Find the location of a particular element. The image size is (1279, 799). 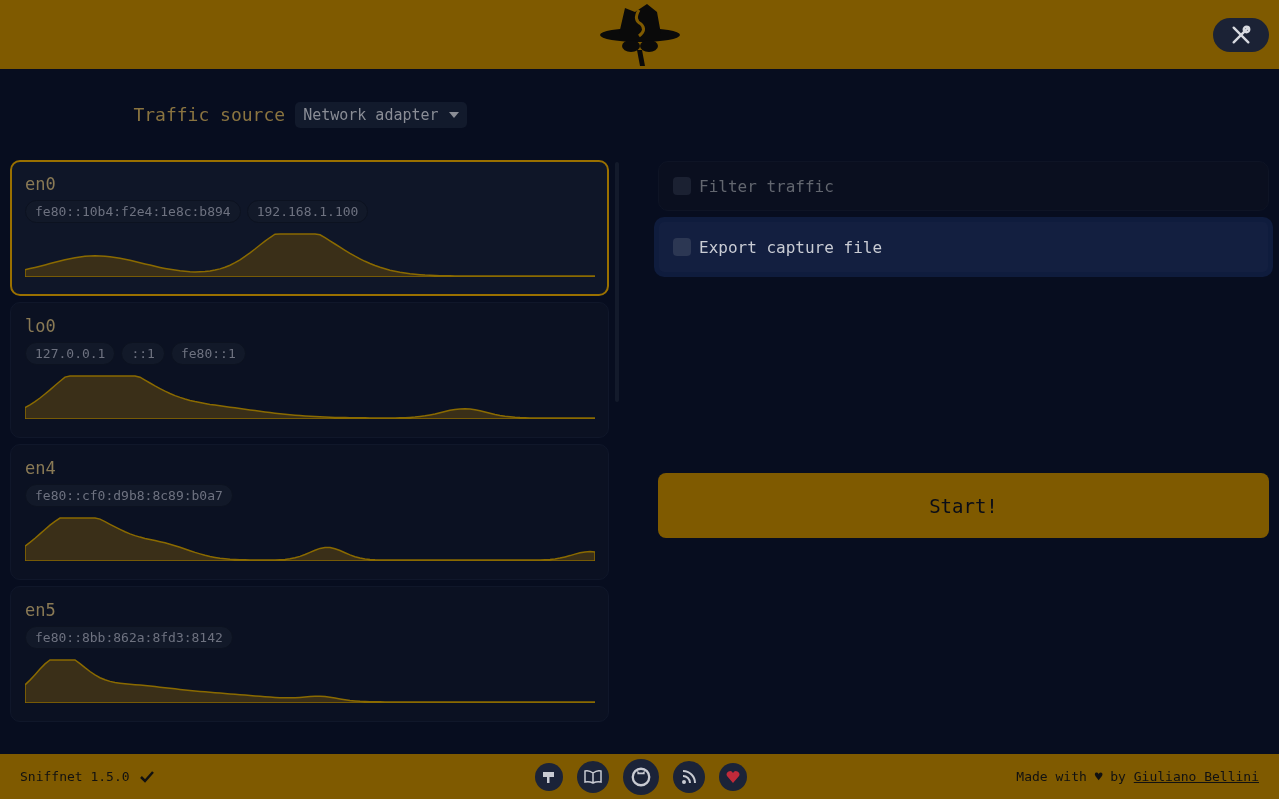

adapter-card: en0 fe80::10b4:f2e4:1e8c:b894 192.168.1.100 is located at coordinates (309, 228).